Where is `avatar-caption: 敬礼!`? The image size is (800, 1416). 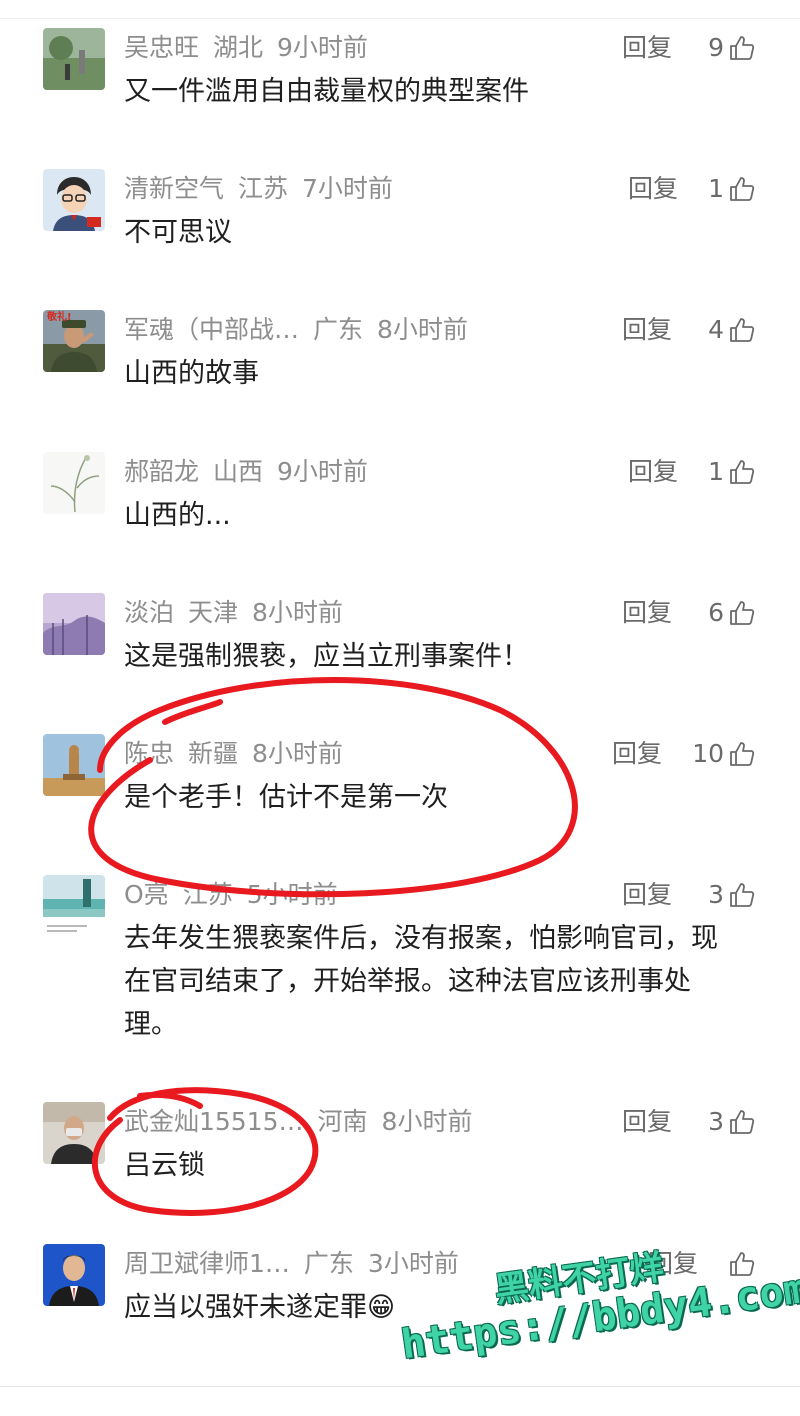
avatar-caption: 敬礼! is located at coordinates (59, 317).